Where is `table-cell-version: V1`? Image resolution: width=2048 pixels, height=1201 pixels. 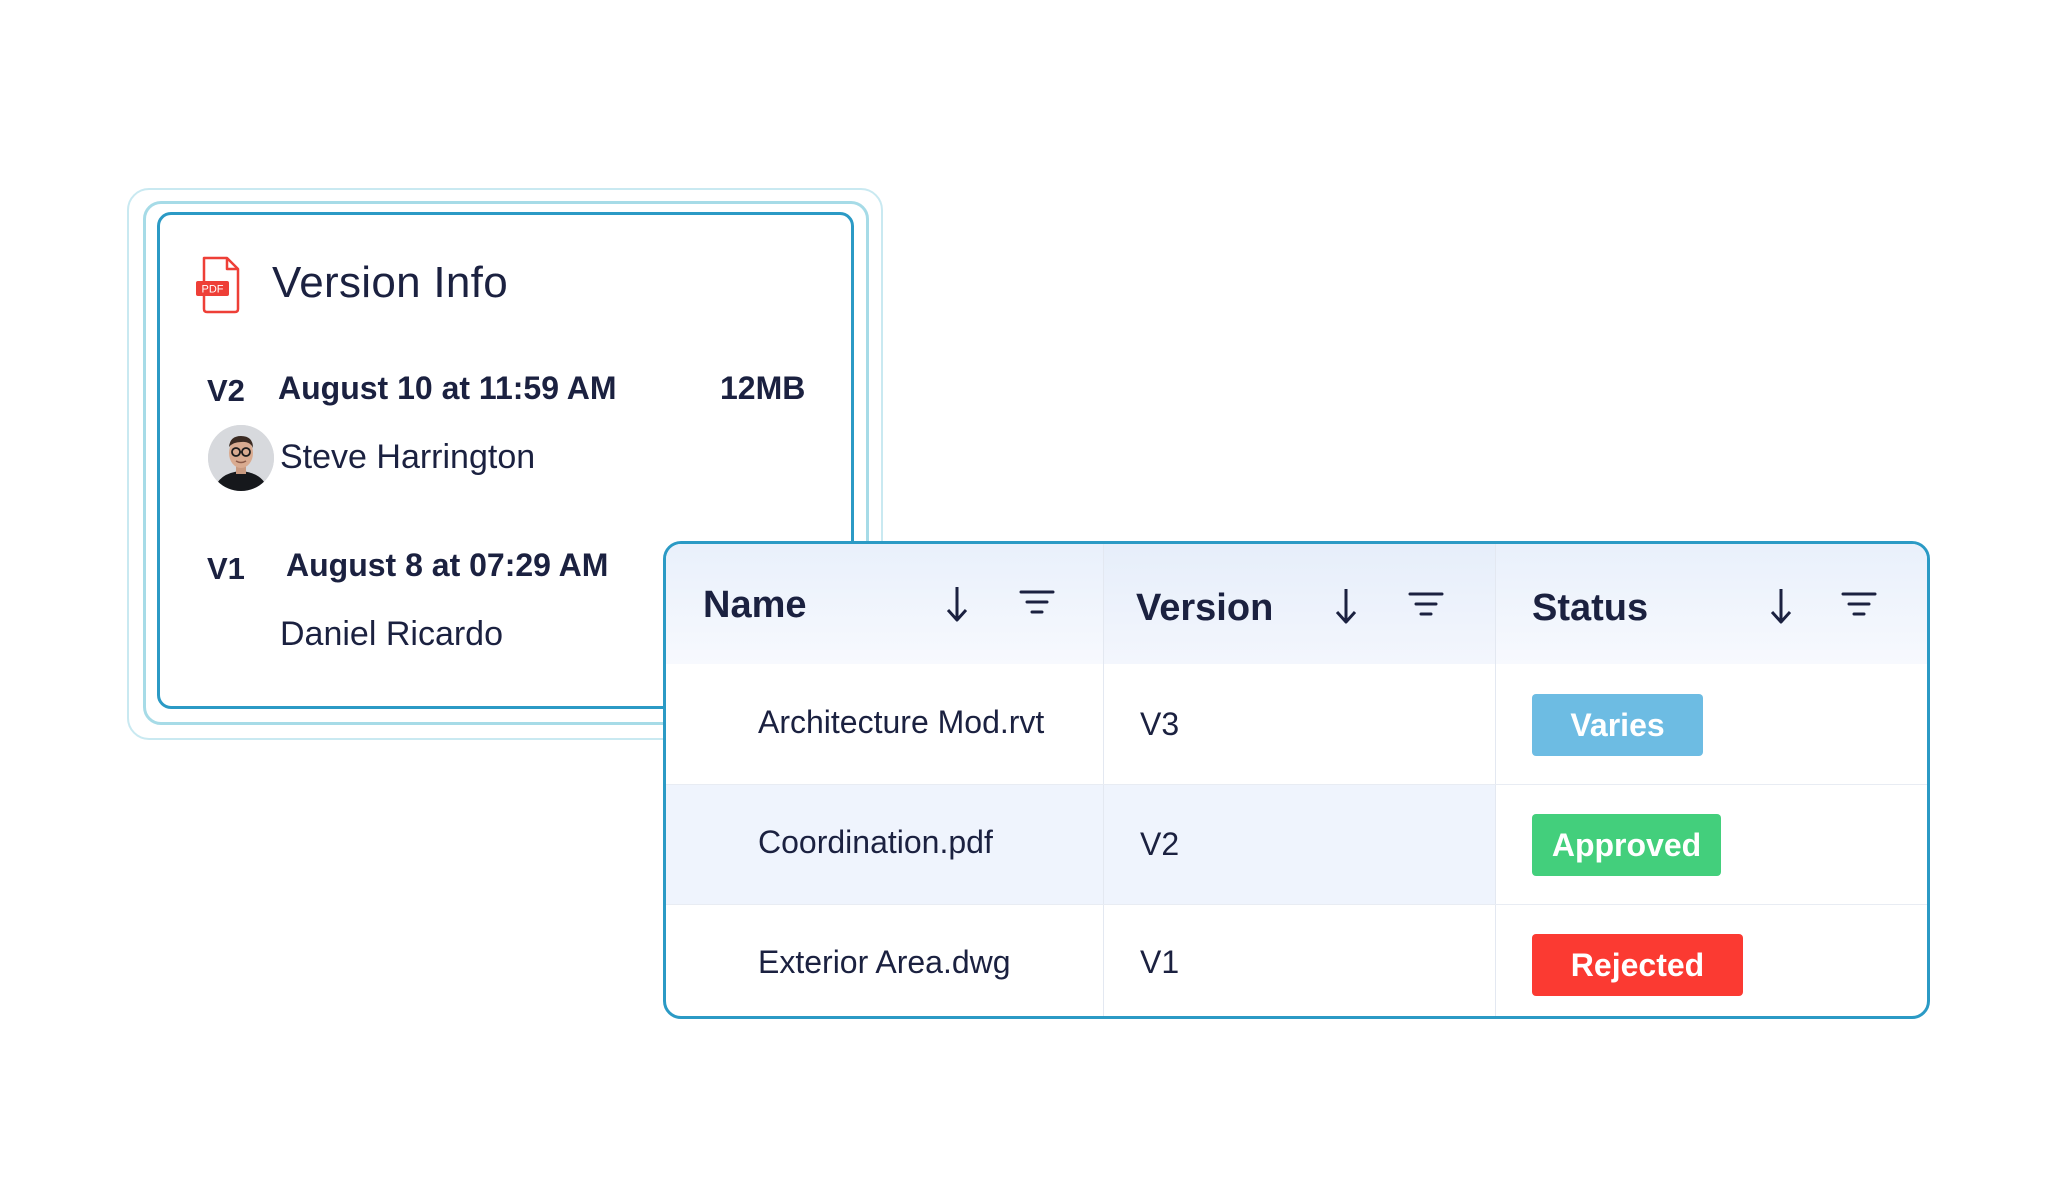
table-cell-version: V1 is located at coordinates (1299, 960).